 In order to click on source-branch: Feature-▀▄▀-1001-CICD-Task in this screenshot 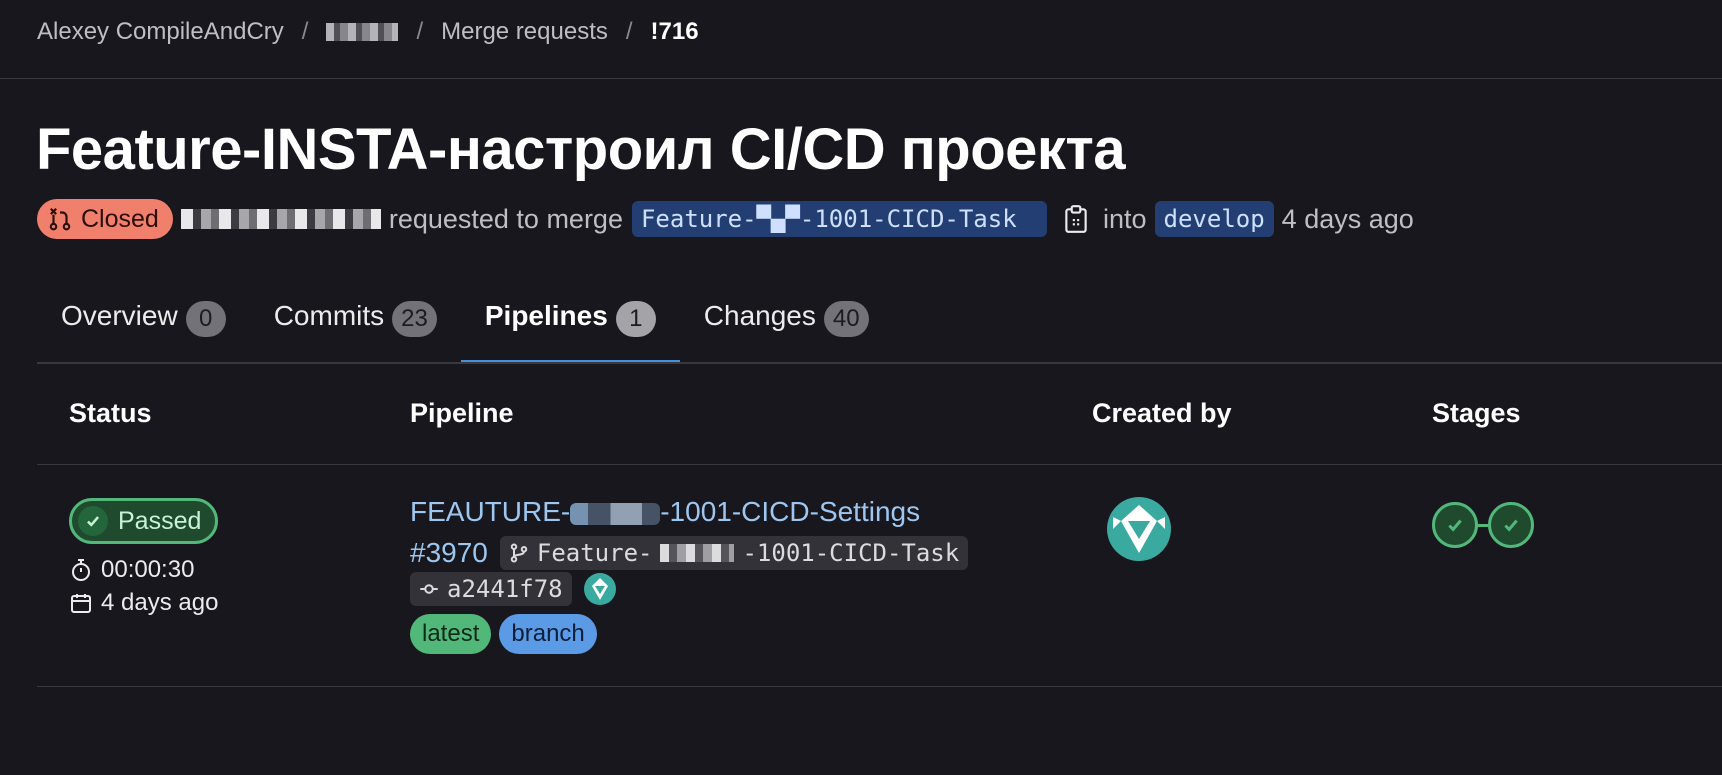, I will do `click(839, 219)`.